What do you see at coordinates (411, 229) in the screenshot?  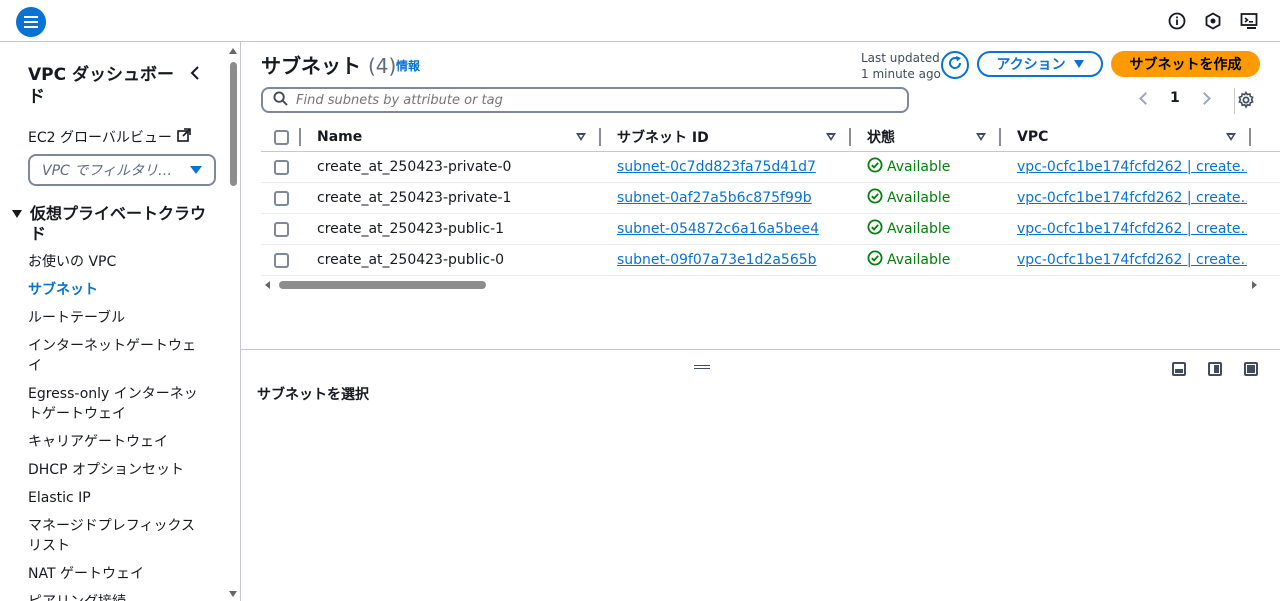 I see `subnet-name: create_at_250423-public-1` at bounding box center [411, 229].